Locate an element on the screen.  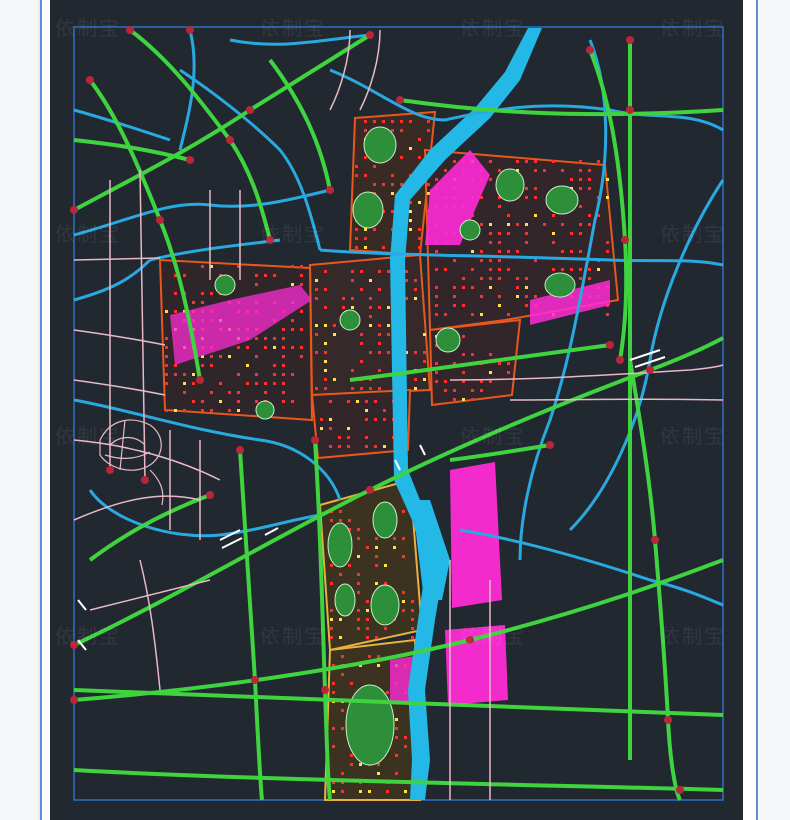
page-margin-right is located at coordinates (773, 410).